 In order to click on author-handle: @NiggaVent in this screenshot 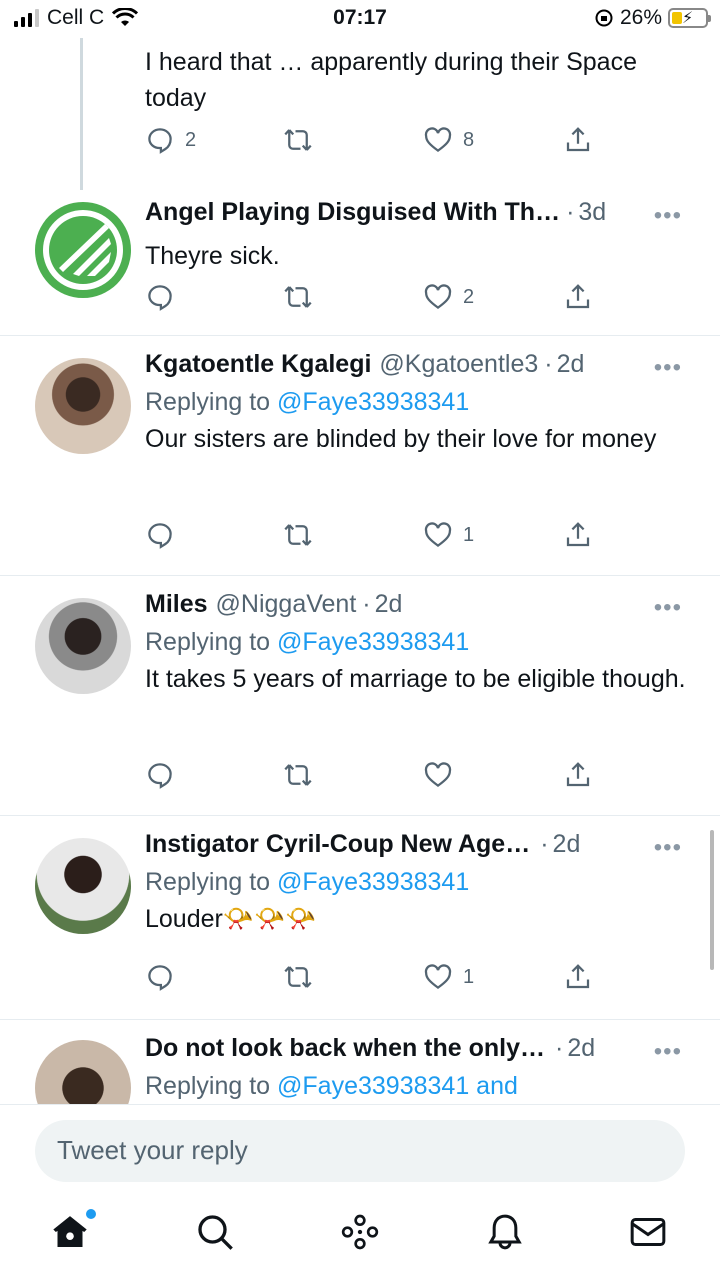, I will do `click(286, 604)`.